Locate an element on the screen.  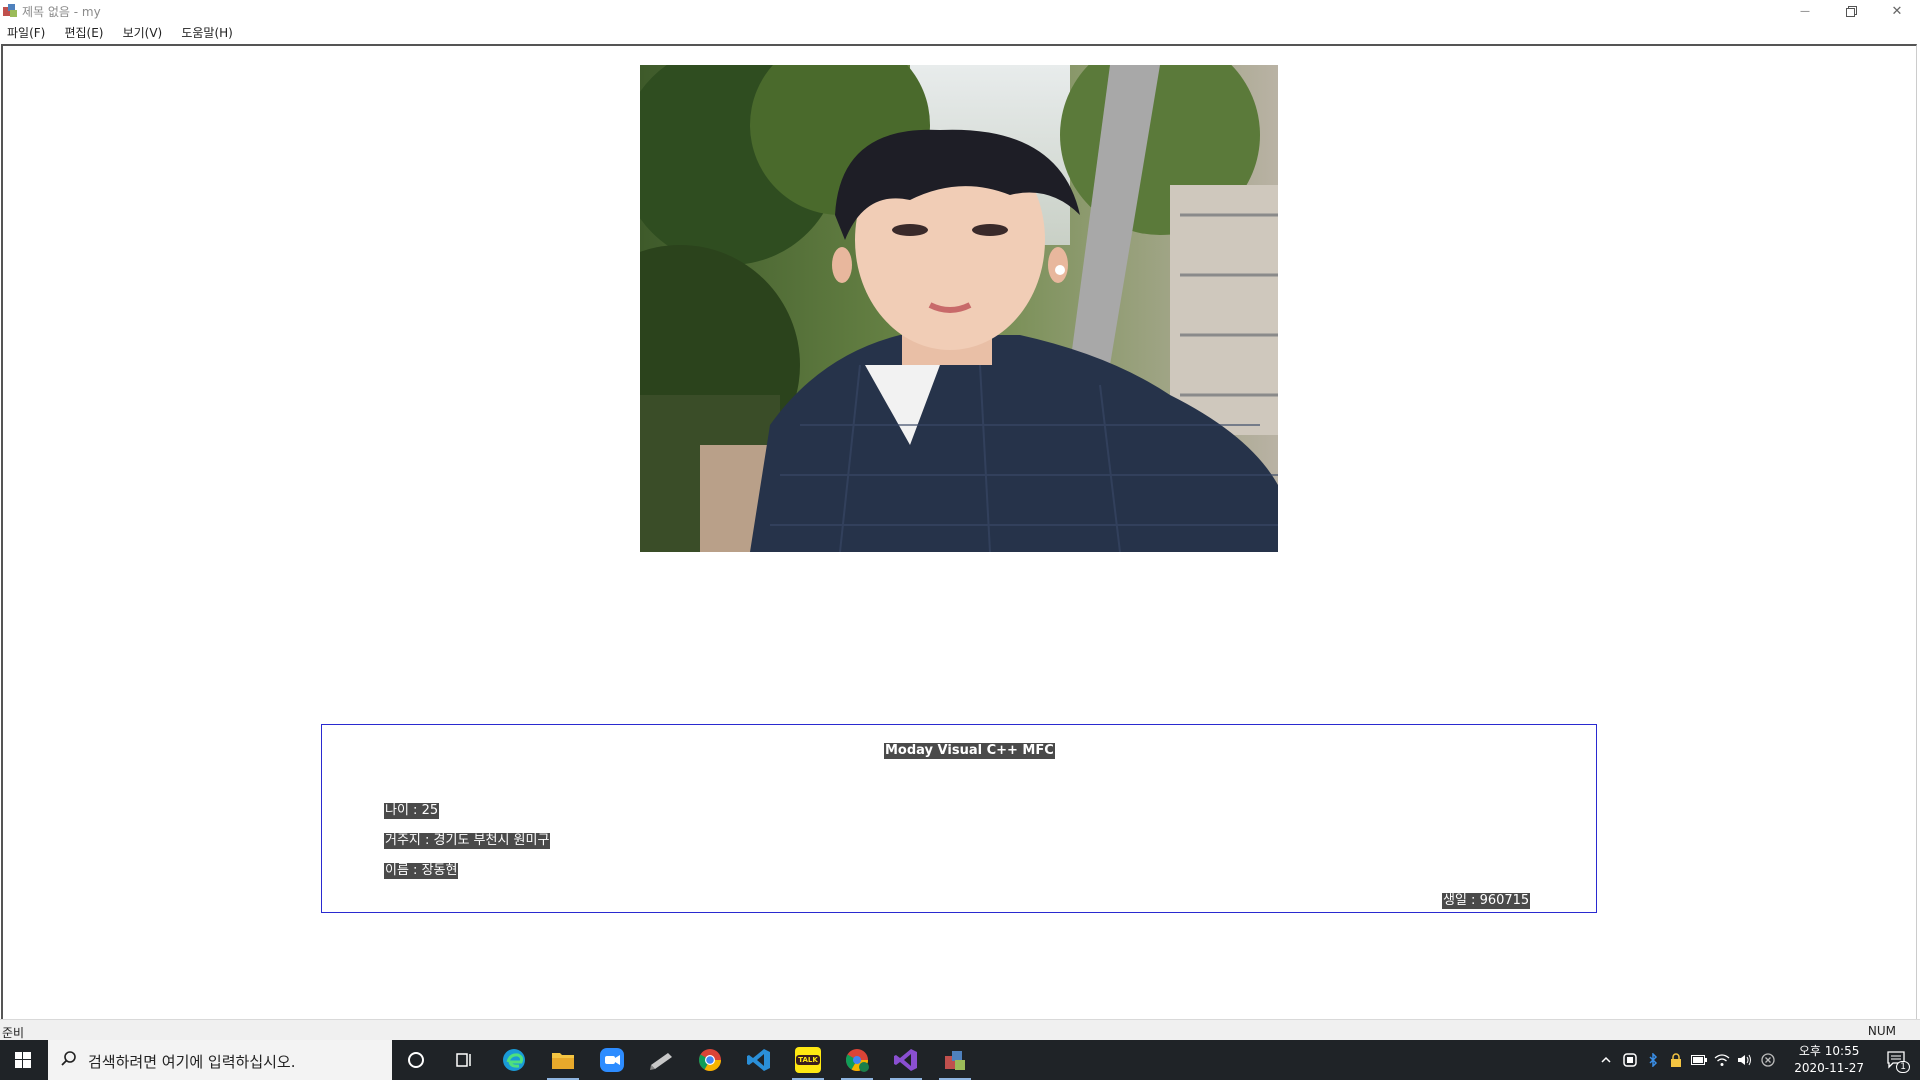
chrome-profile-button is located at coordinates (857, 1060).